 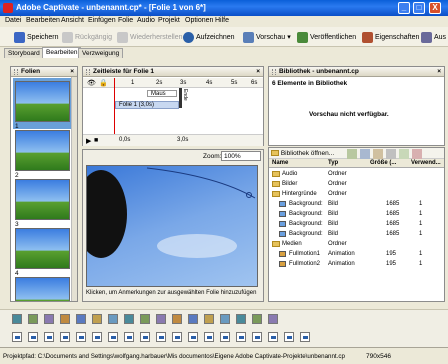 What do you see at coordinates (289, 337) in the screenshot?
I see `lock-icon` at bounding box center [289, 337].